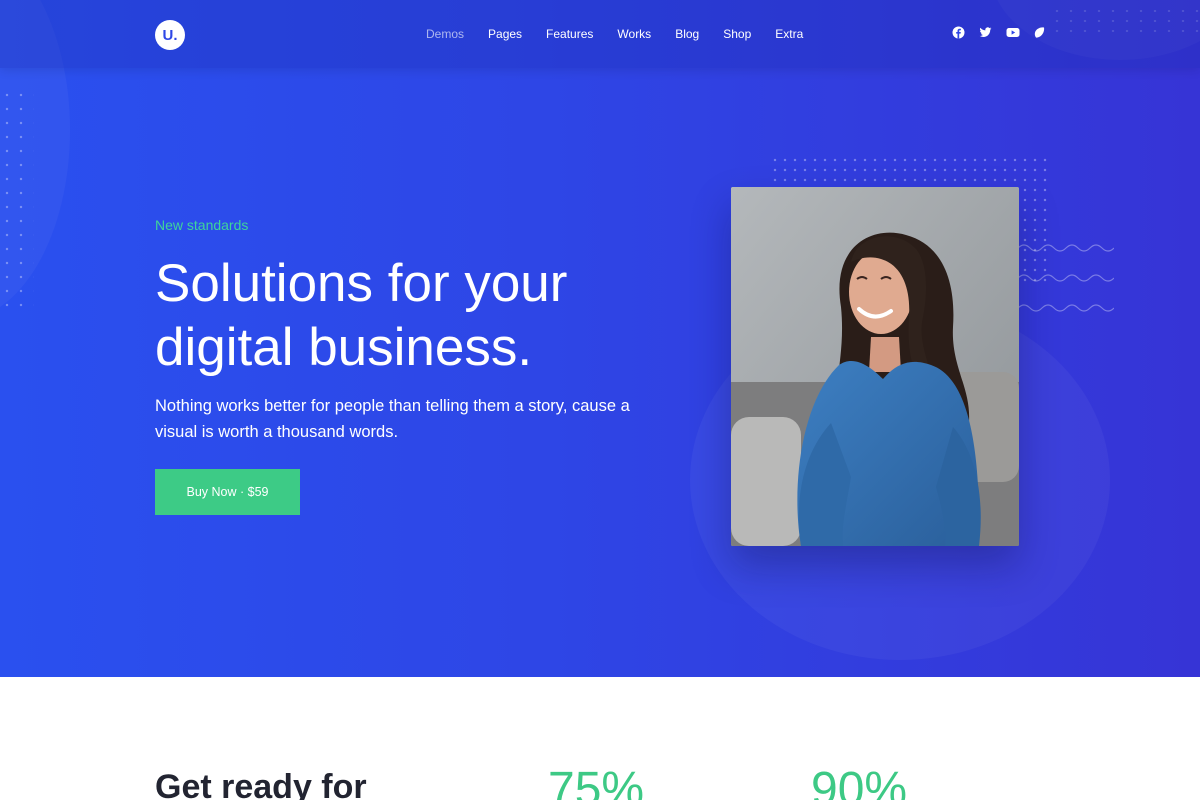 This screenshot has height=800, width=1200. What do you see at coordinates (737, 34) in the screenshot?
I see `nav-item-shop: Shop` at bounding box center [737, 34].